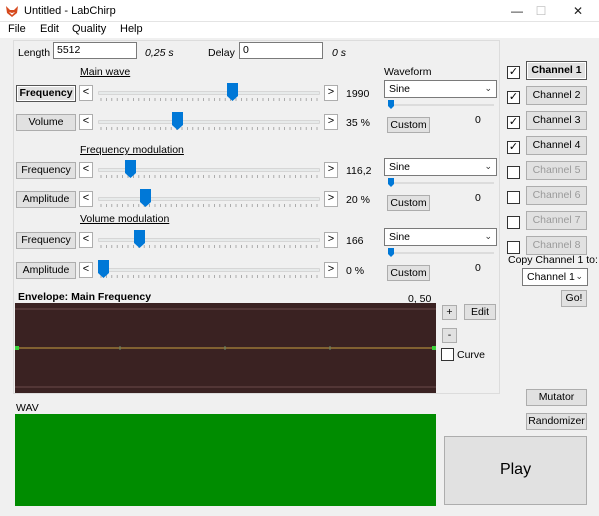  I want to click on main-frequency-value: 1990, so click(358, 94).